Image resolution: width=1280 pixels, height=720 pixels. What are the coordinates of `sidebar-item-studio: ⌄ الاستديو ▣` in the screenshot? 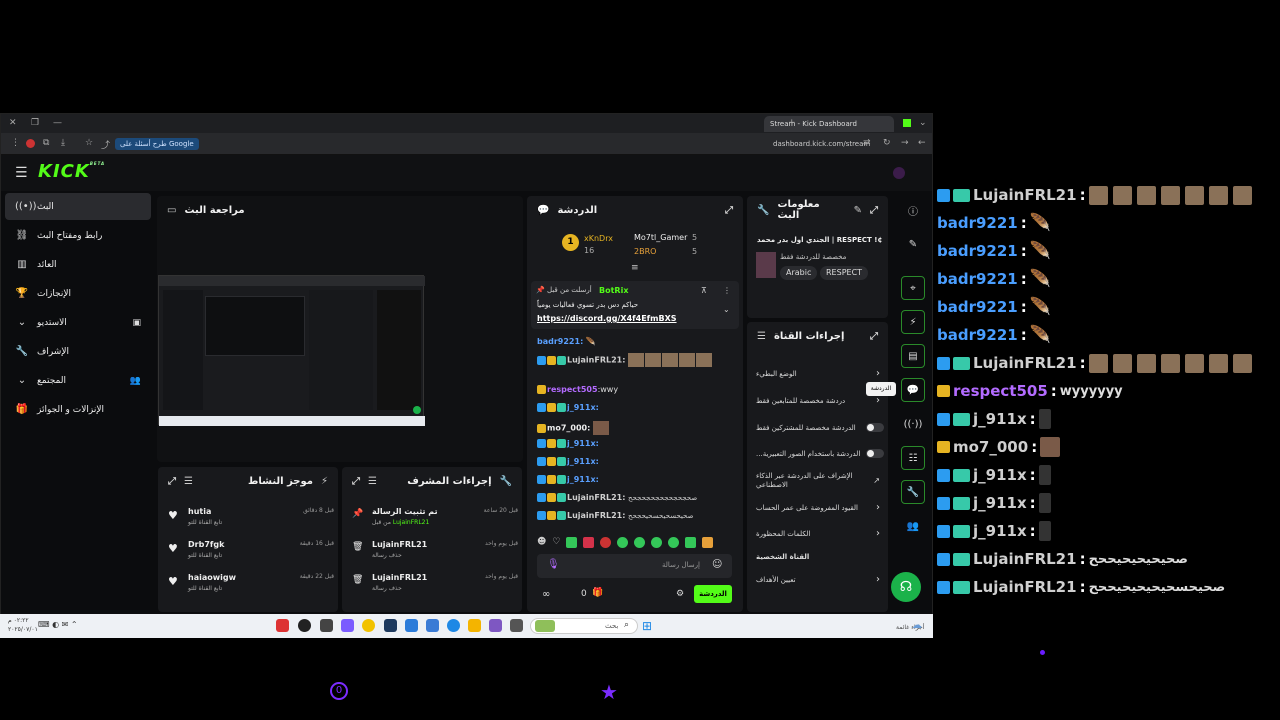 It's located at (78, 322).